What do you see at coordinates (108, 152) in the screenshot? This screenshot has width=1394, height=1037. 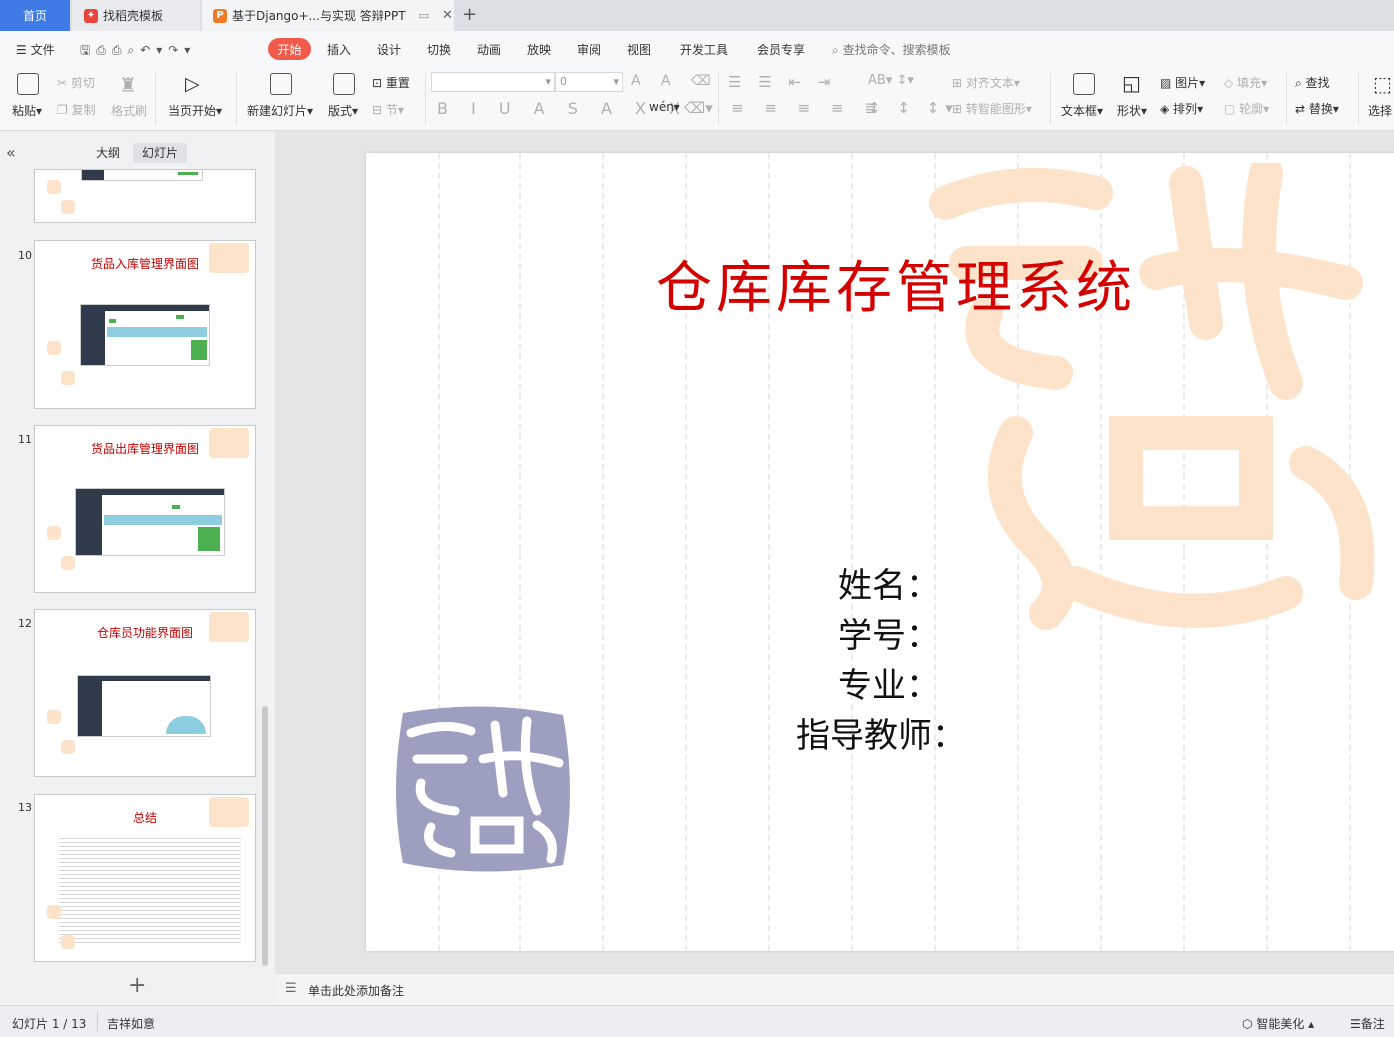 I see `tab-outline: 大纲` at bounding box center [108, 152].